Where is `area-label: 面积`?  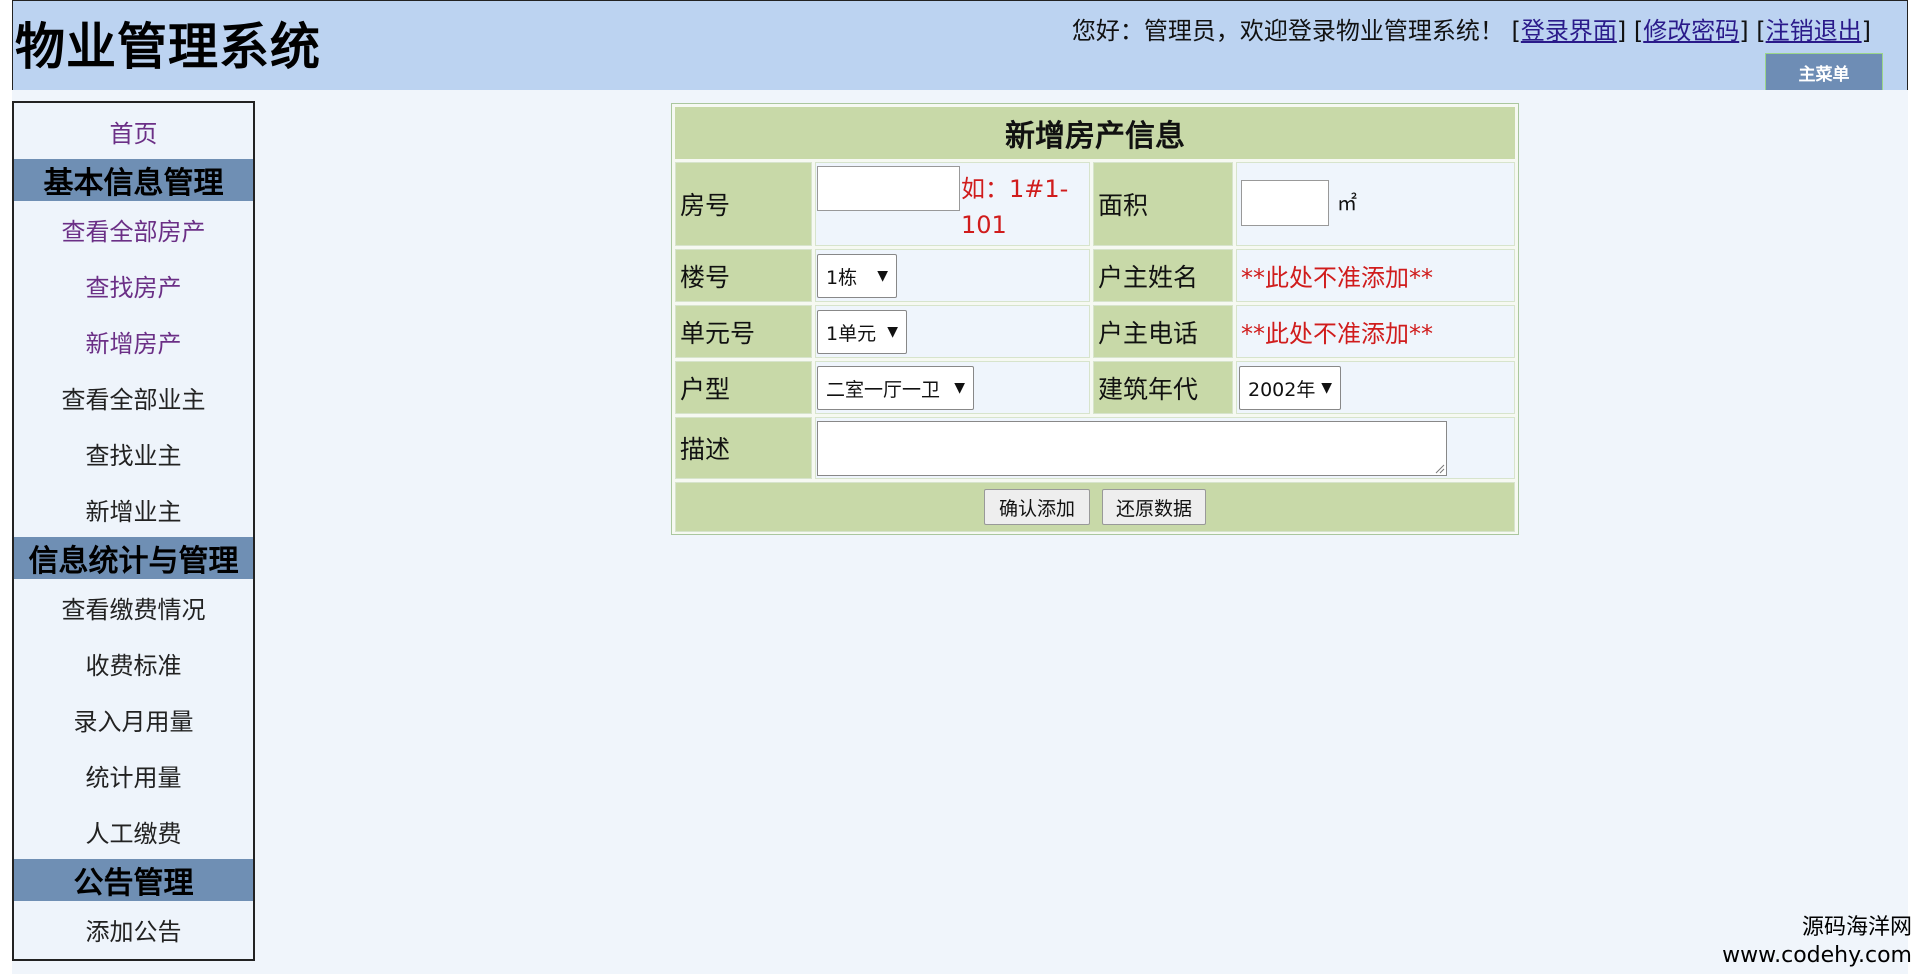 area-label: 面积 is located at coordinates (1163, 204).